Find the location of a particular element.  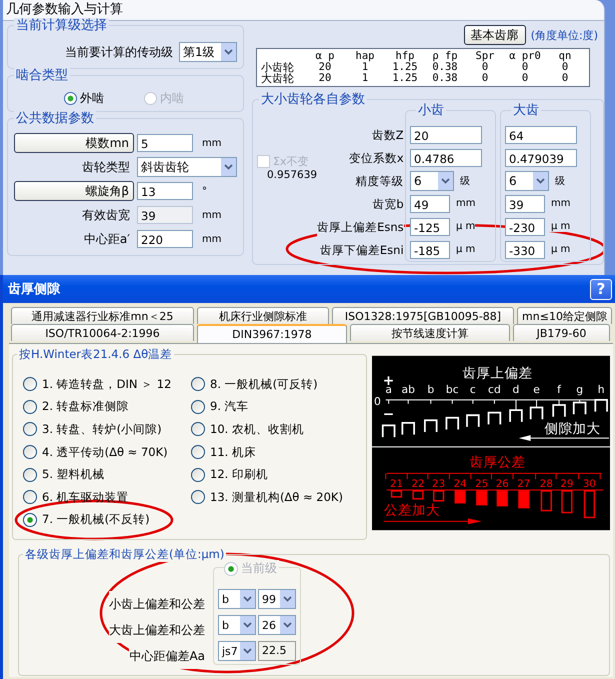

radio-option: 11. 机床 is located at coordinates (281, 452).